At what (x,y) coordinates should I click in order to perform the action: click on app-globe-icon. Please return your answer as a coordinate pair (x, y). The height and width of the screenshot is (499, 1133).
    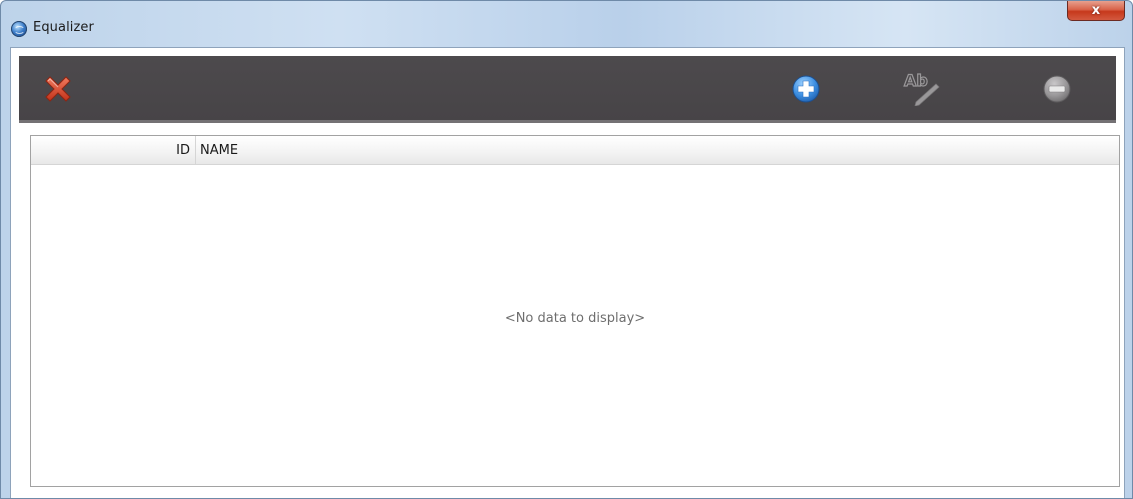
    Looking at the image, I should click on (19, 29).